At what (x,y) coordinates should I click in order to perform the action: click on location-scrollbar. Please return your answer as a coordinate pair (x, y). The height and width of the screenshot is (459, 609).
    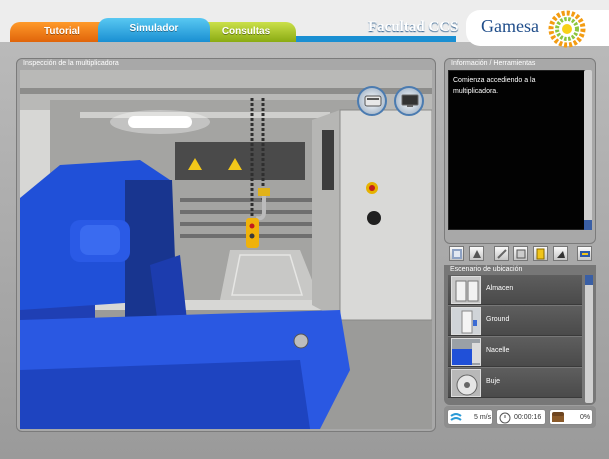
    Looking at the image, I should click on (589, 339).